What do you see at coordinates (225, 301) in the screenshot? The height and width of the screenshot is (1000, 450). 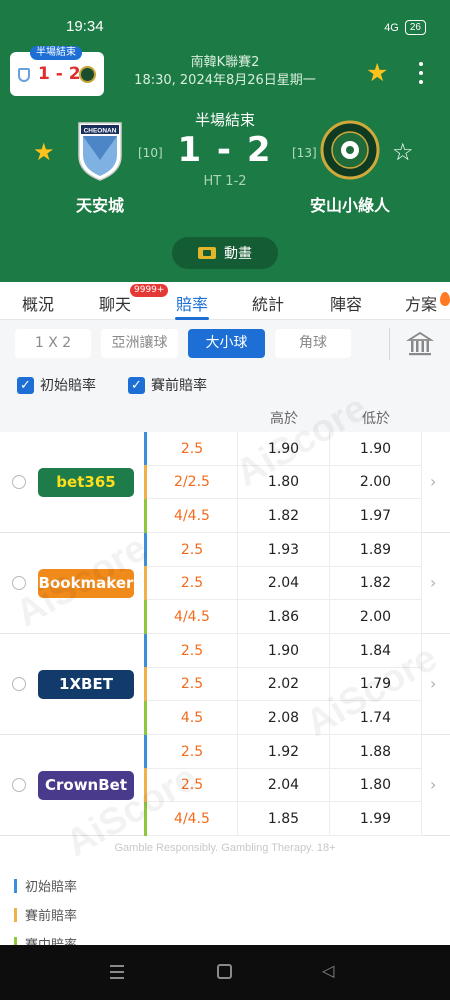 I see `match-tabs: 概況 聊天 賠率 統計 陣容 方案` at bounding box center [225, 301].